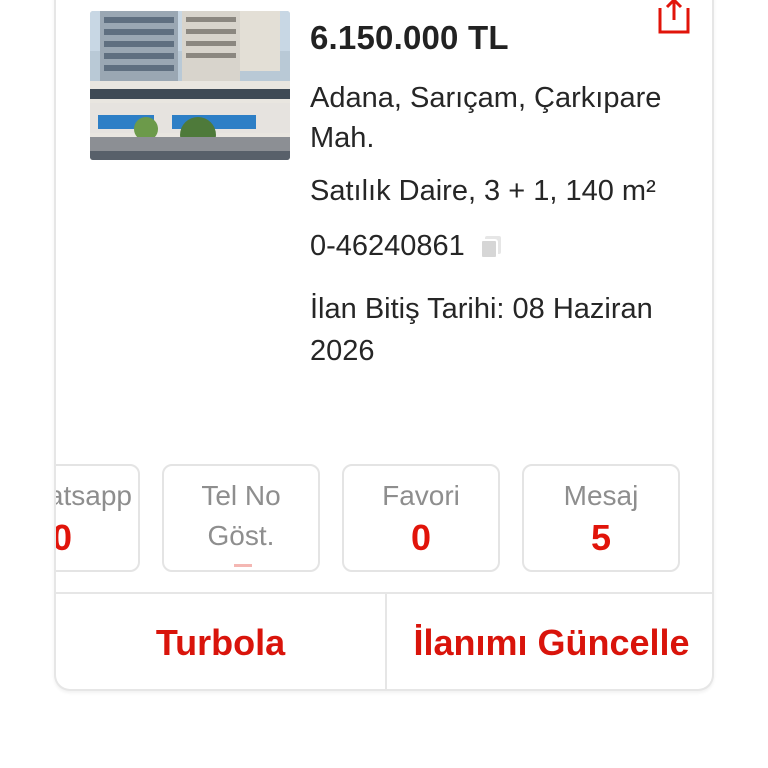 This screenshot has width=768, height=768. I want to click on update-listing-button: İlanımı Güncelle, so click(549, 641).